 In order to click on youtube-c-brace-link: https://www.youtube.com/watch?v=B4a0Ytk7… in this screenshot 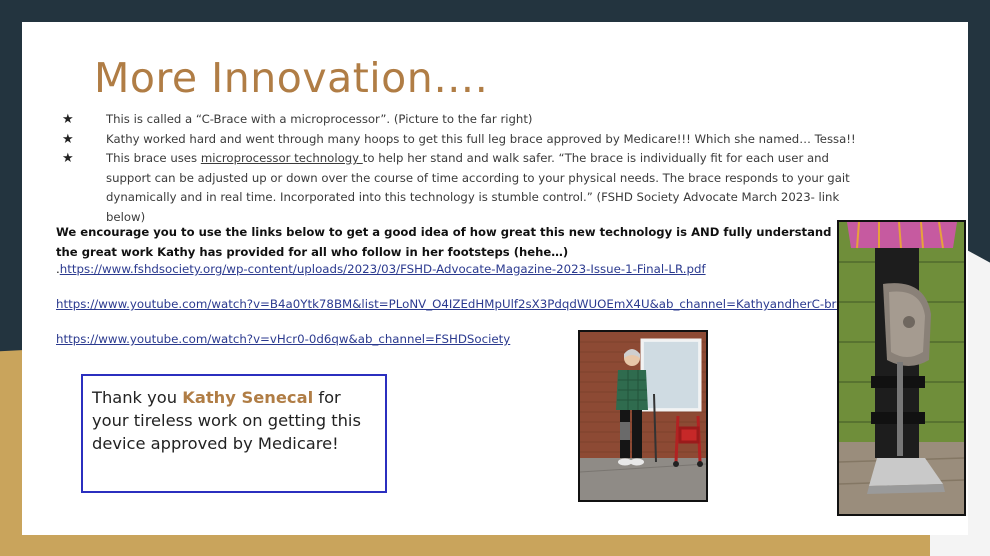, I will do `click(456, 304)`.